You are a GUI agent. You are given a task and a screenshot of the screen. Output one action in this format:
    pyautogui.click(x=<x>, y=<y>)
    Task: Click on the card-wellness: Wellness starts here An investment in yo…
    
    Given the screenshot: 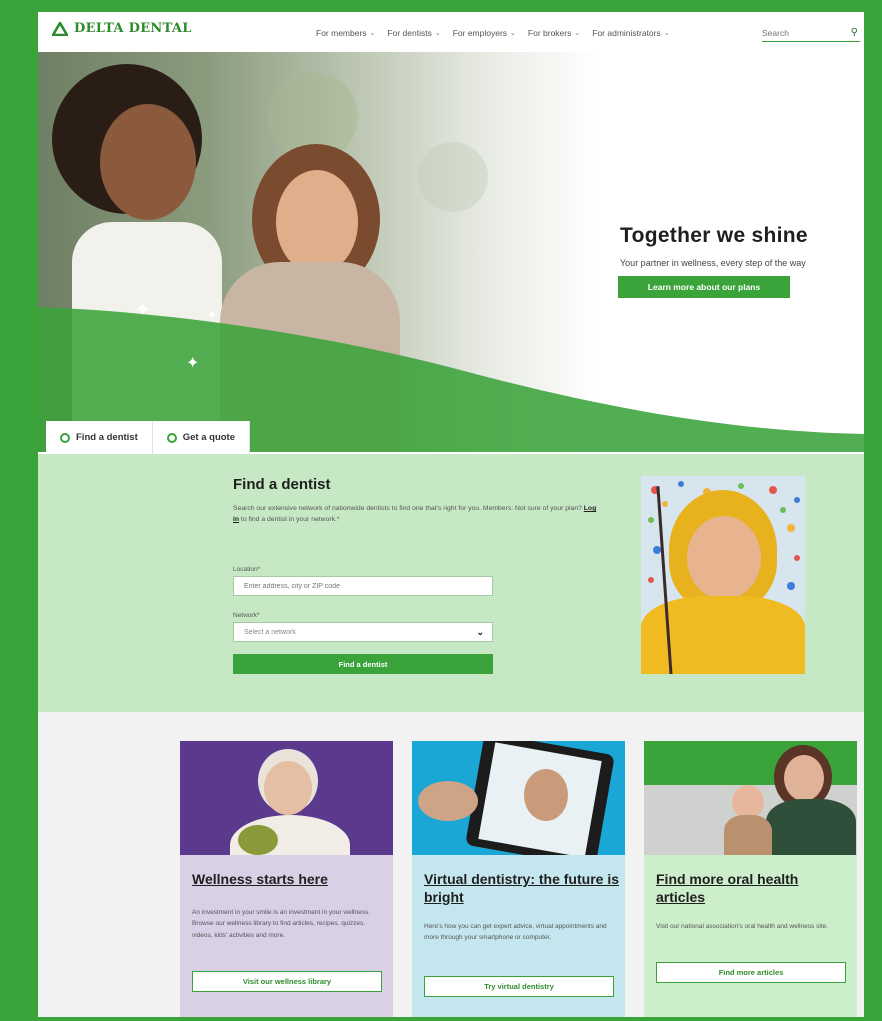 What is the action you would take?
    pyautogui.click(x=286, y=879)
    